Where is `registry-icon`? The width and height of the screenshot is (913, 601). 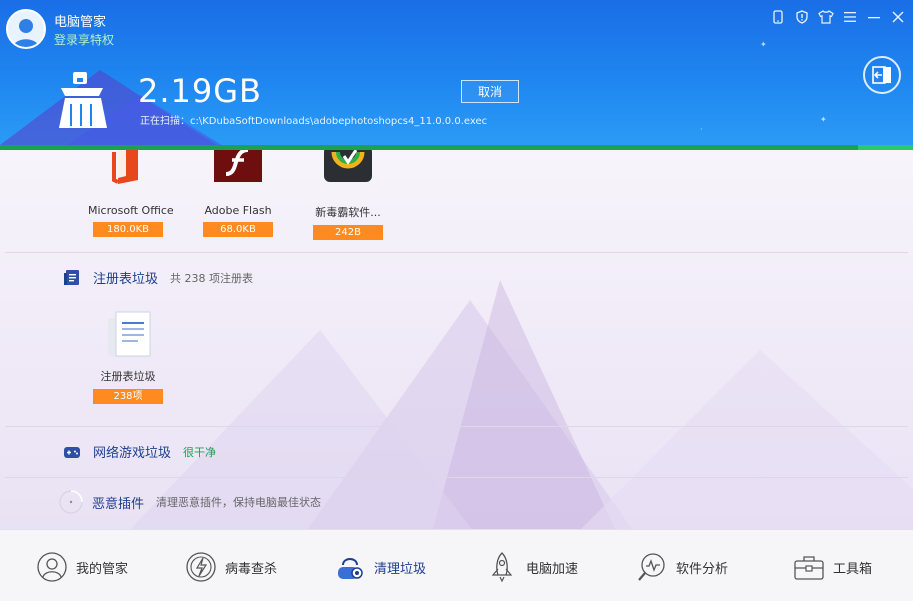 registry-icon is located at coordinates (71, 277).